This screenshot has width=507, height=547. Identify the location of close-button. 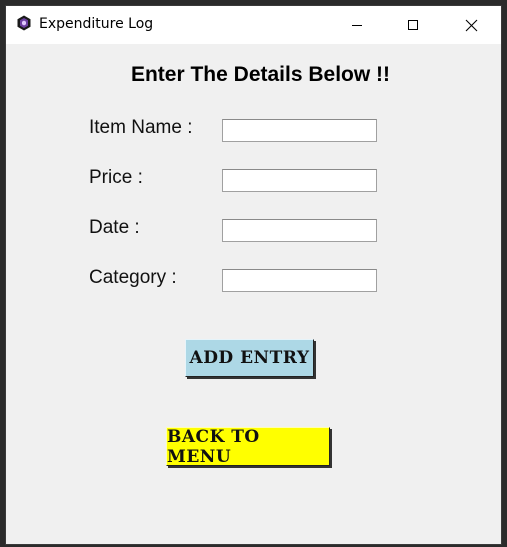
(471, 25).